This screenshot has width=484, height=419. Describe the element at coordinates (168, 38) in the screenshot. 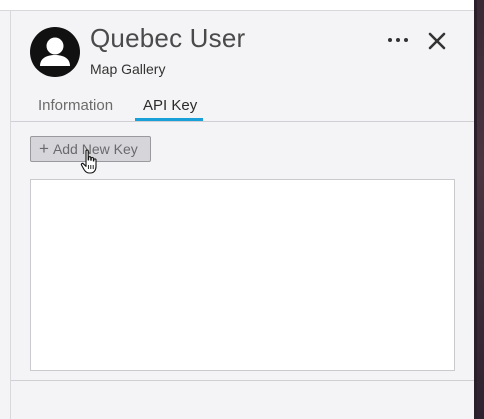

I see `user-name: Quebec User` at that location.